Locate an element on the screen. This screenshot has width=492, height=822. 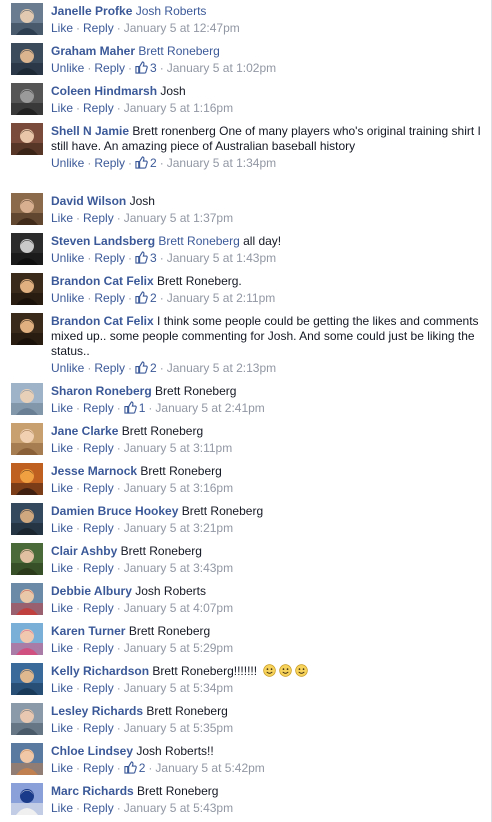
comment-timestamp: January 5 at 3:16pm is located at coordinates (178, 488).